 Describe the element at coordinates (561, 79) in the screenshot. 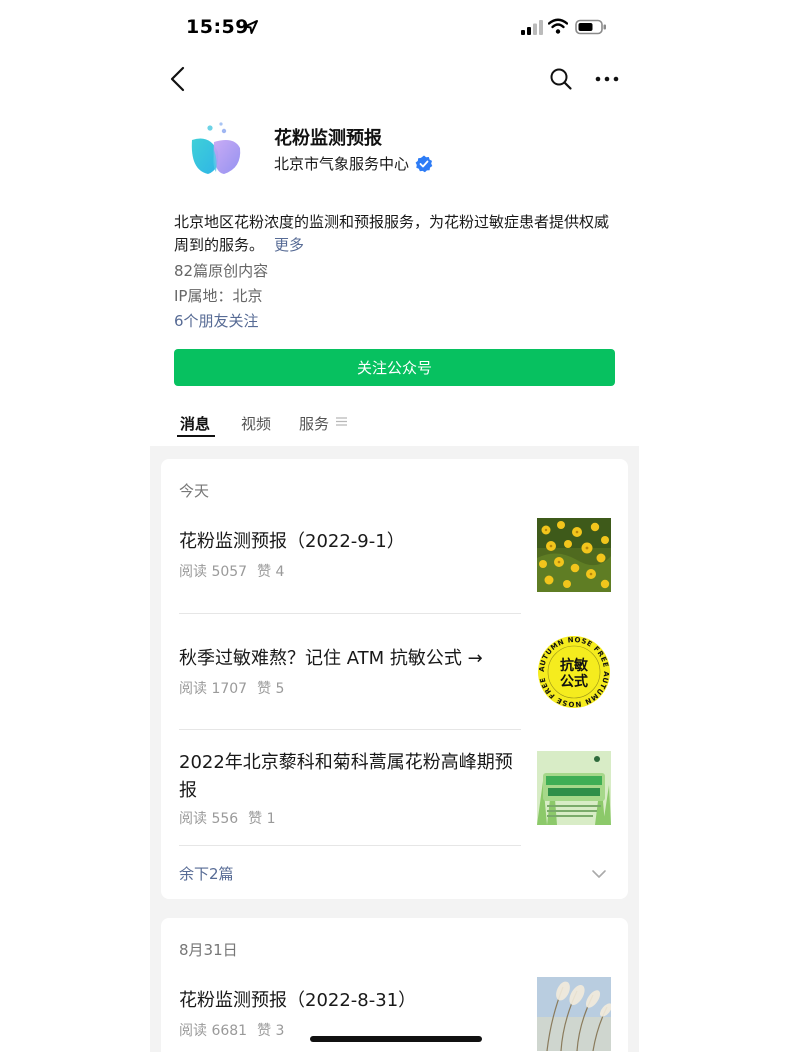

I see `search-icon` at that location.